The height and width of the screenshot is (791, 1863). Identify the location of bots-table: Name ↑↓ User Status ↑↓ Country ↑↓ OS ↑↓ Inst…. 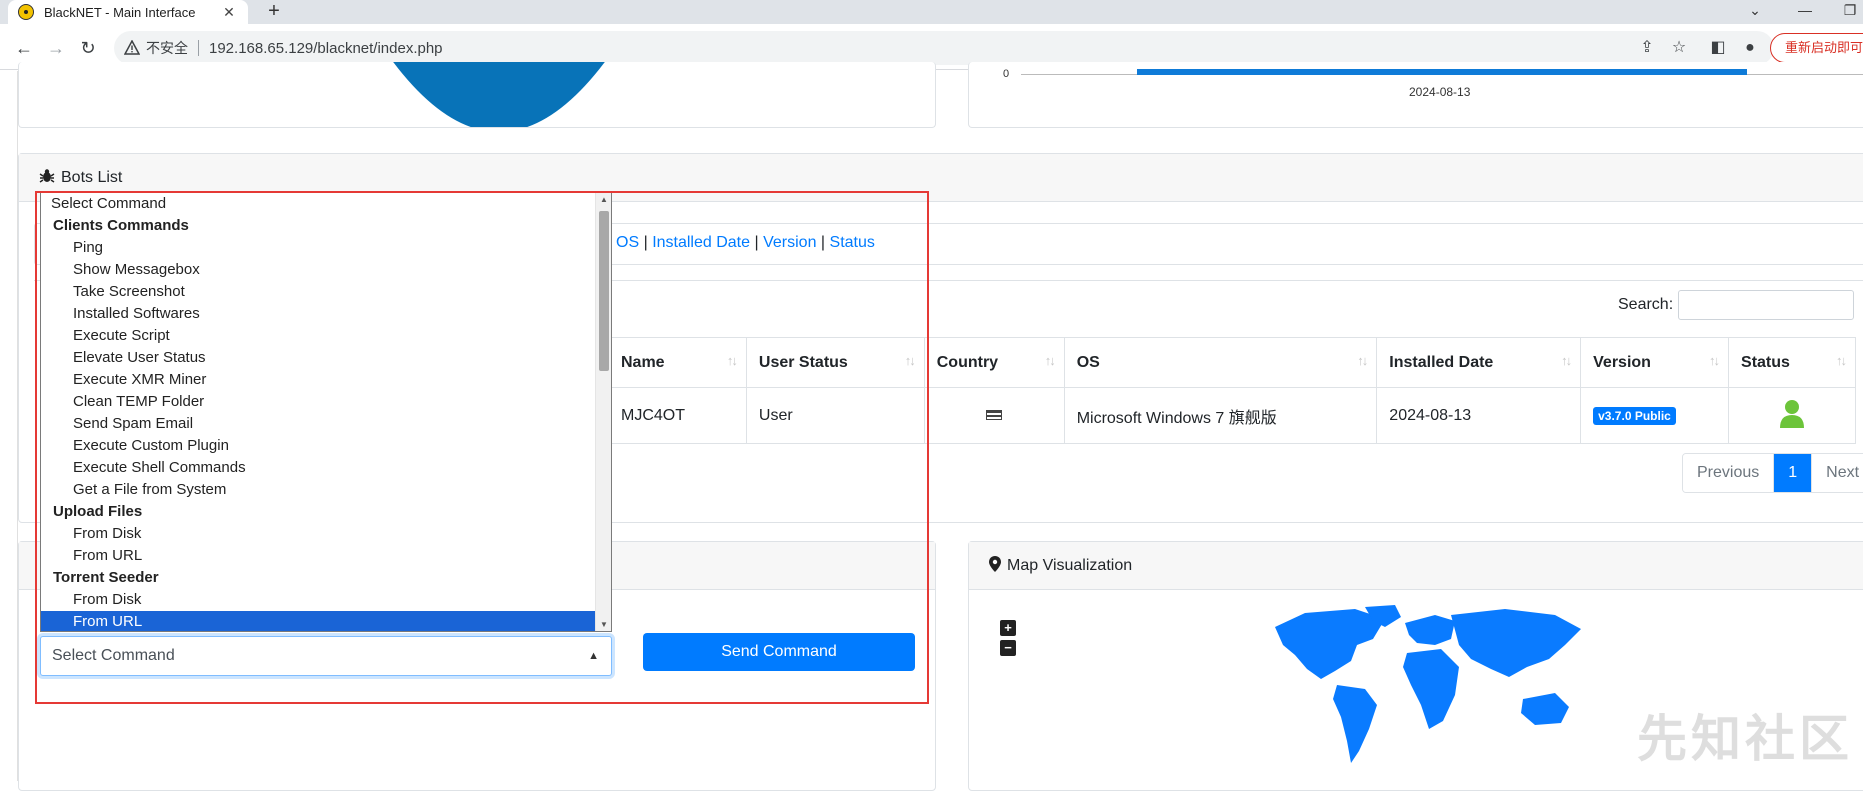
(1232, 390).